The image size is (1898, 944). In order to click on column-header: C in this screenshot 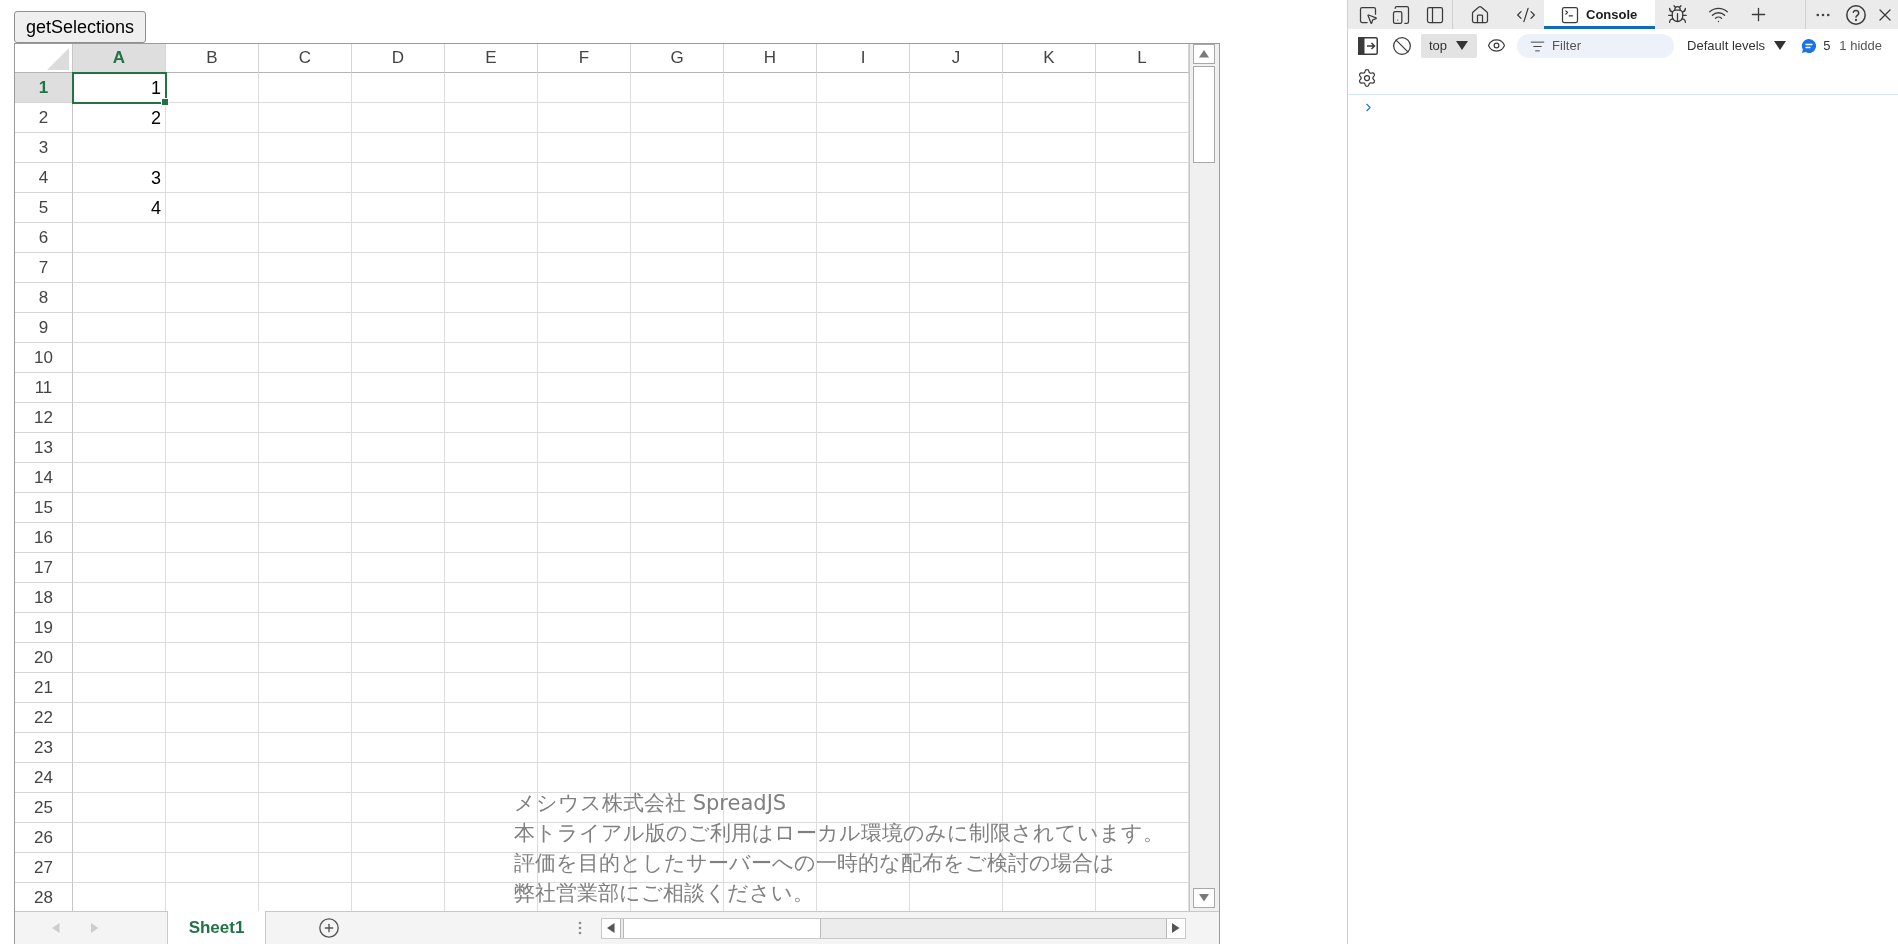, I will do `click(305, 58)`.